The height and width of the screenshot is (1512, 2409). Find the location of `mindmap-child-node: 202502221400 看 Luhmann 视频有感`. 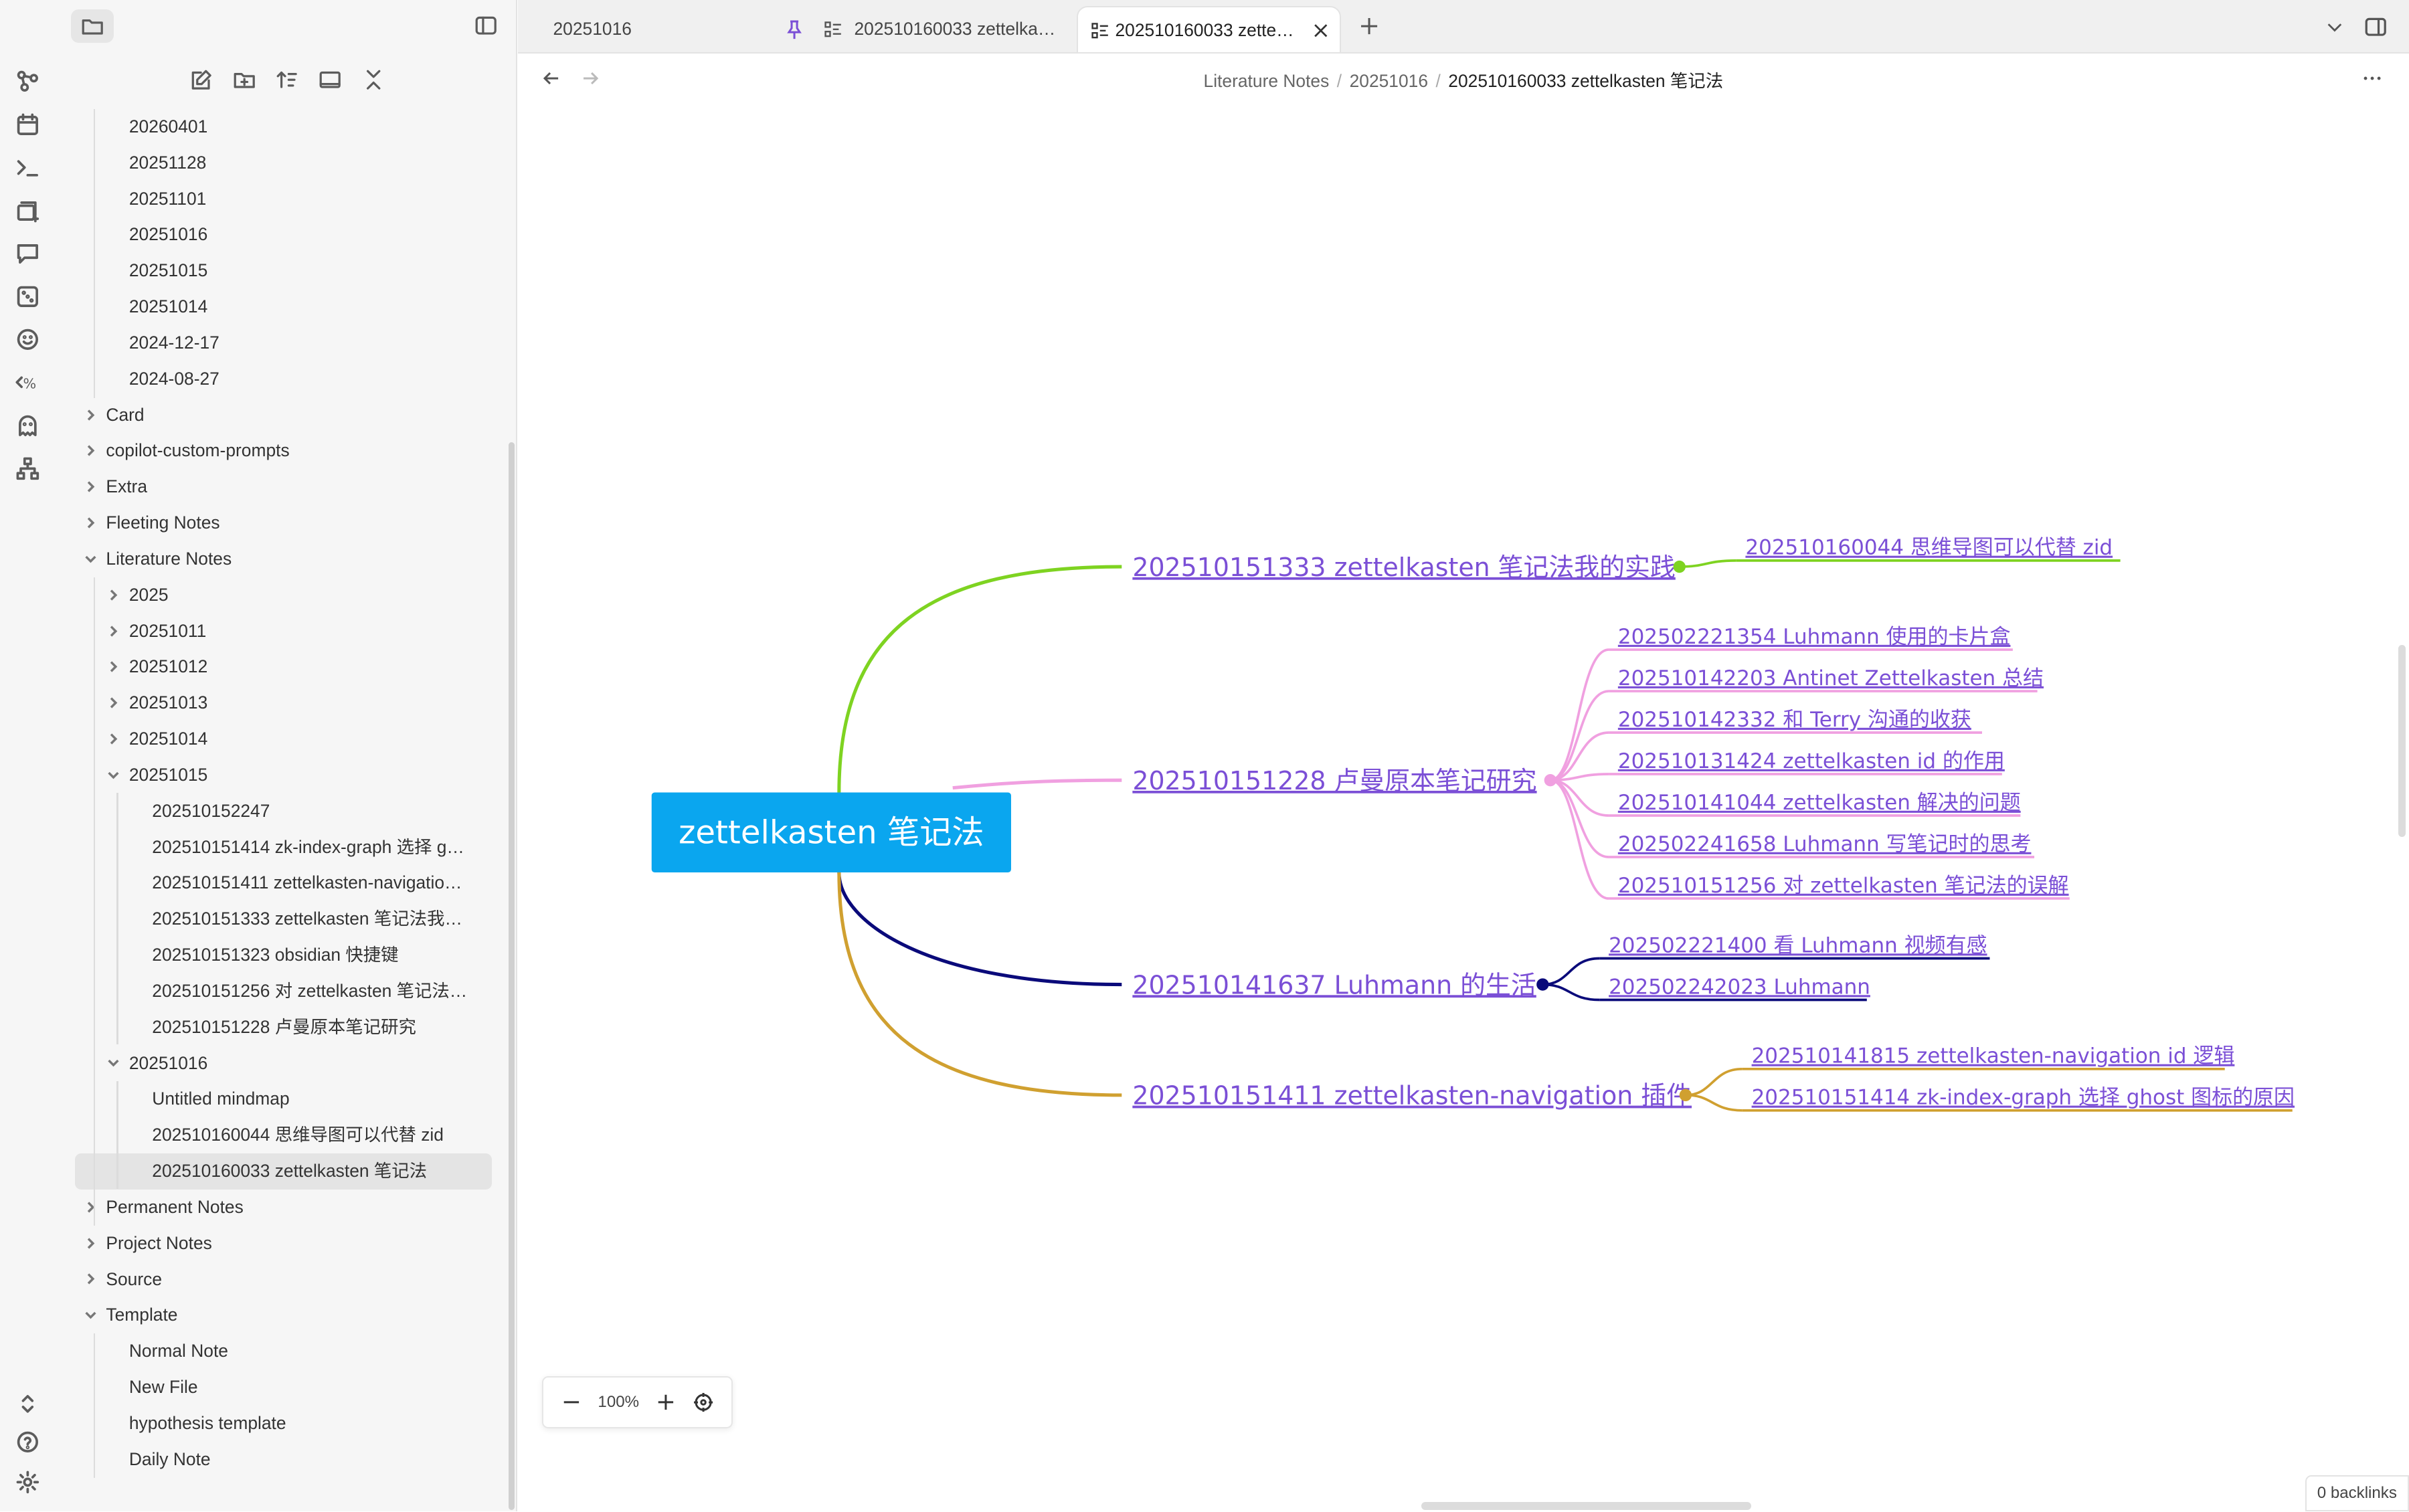

mindmap-child-node: 202502221400 看 Luhmann 视频有感 is located at coordinates (1798, 945).